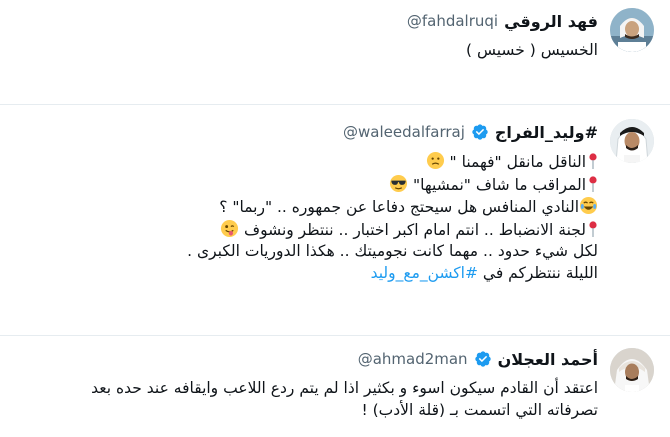 Image resolution: width=670 pixels, height=437 pixels. What do you see at coordinates (424, 273) in the screenshot?
I see `hashtag-link: #اكشن_مع_وليد` at bounding box center [424, 273].